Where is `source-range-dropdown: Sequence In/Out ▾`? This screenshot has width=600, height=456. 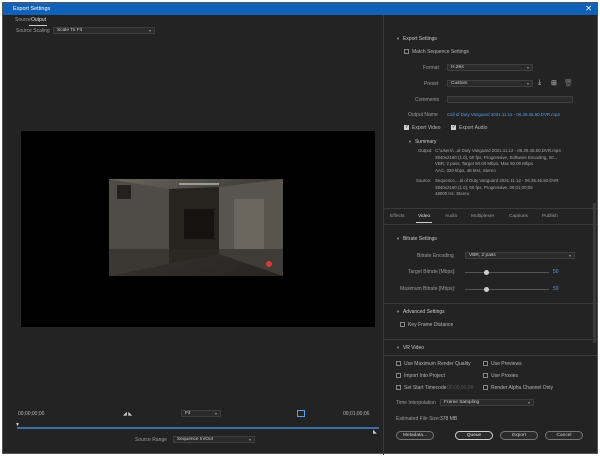 source-range-dropdown: Sequence In/Out ▾ is located at coordinates (214, 439).